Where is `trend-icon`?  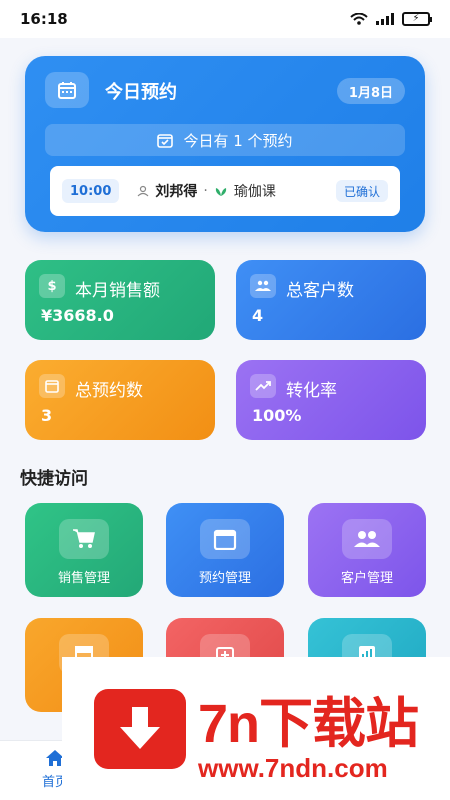
trend-icon is located at coordinates (263, 386).